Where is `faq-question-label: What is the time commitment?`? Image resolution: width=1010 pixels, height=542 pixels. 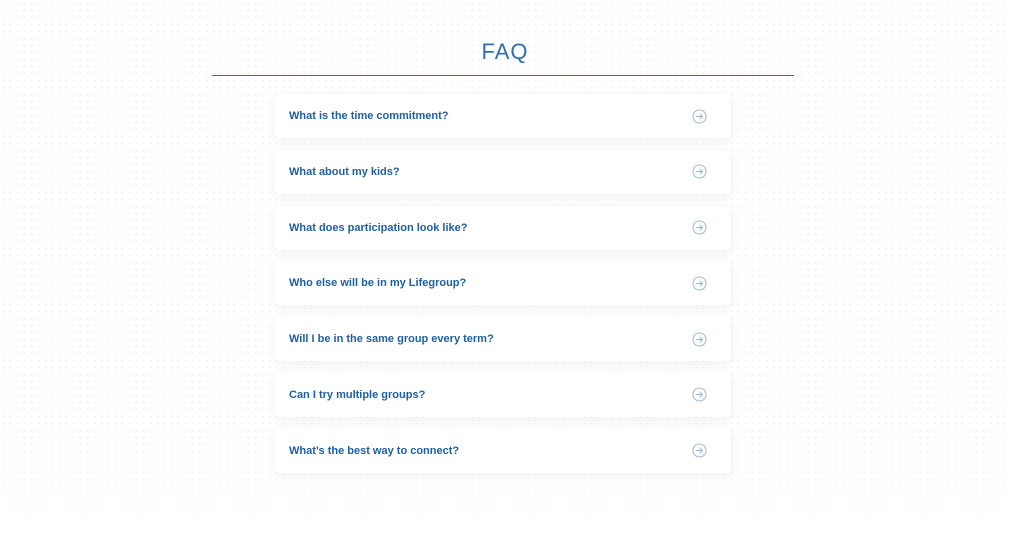 faq-question-label: What is the time commitment? is located at coordinates (369, 116).